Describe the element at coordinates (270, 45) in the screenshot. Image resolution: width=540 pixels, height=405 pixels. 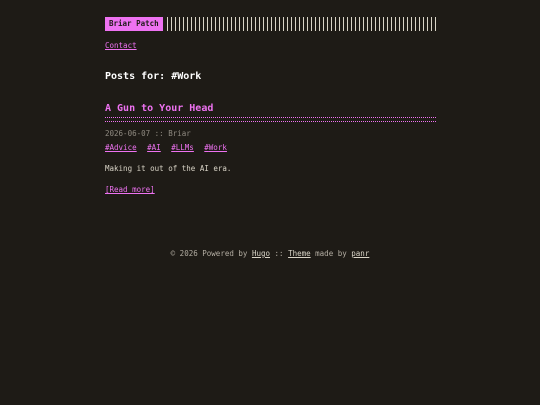
I see `site-nav: Contact` at that location.